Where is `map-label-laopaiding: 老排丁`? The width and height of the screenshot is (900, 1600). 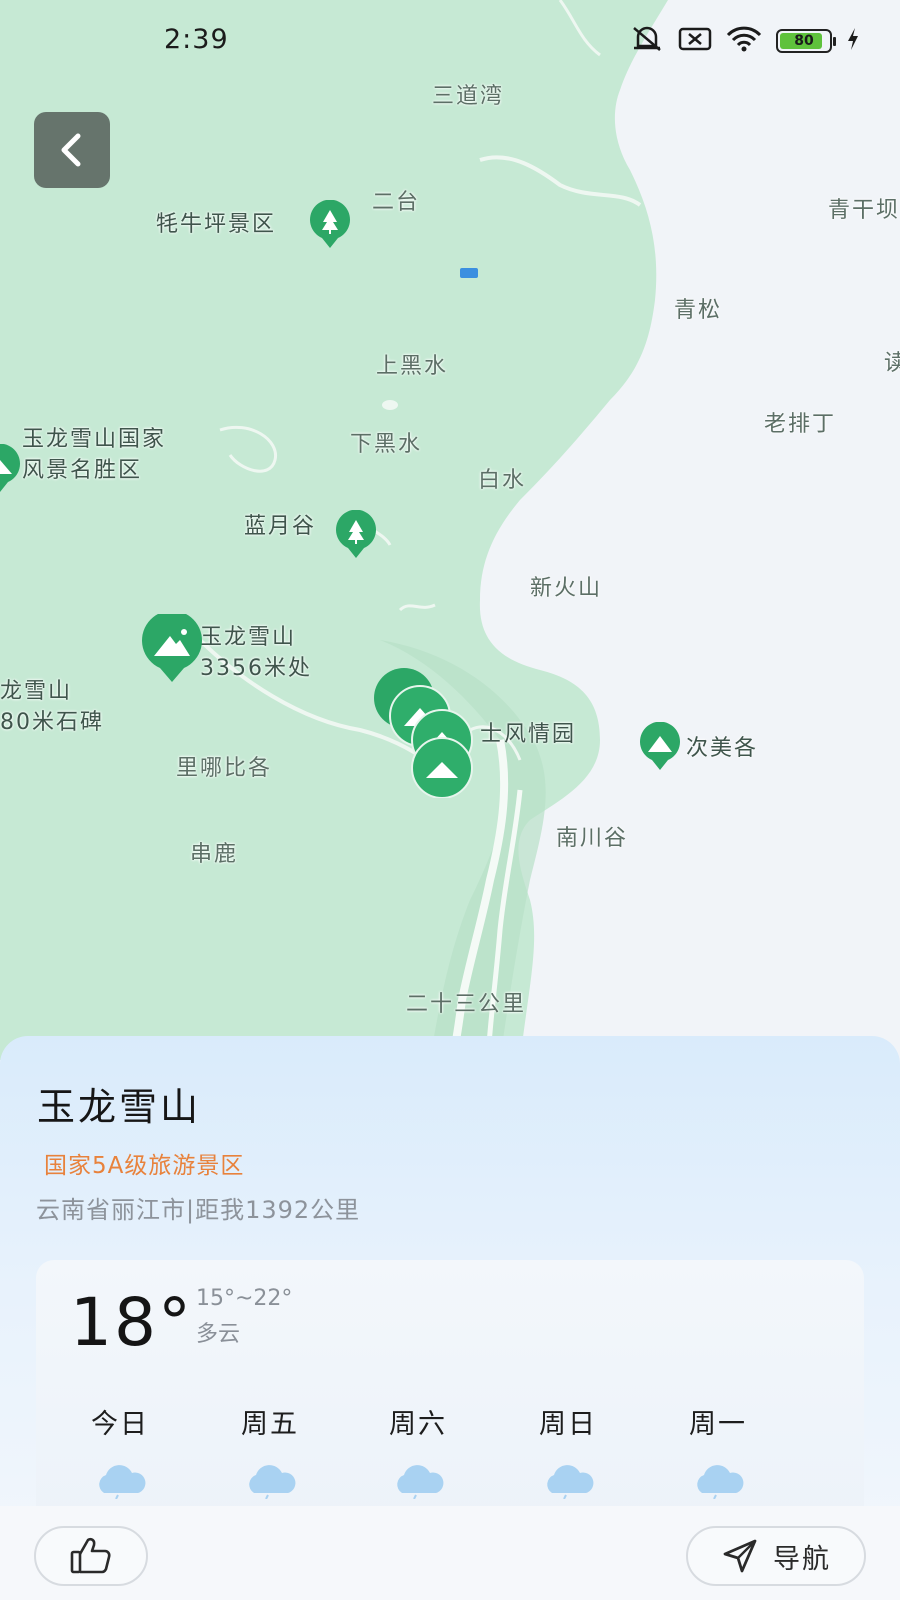
map-label-laopaiding: 老排丁 is located at coordinates (800, 422).